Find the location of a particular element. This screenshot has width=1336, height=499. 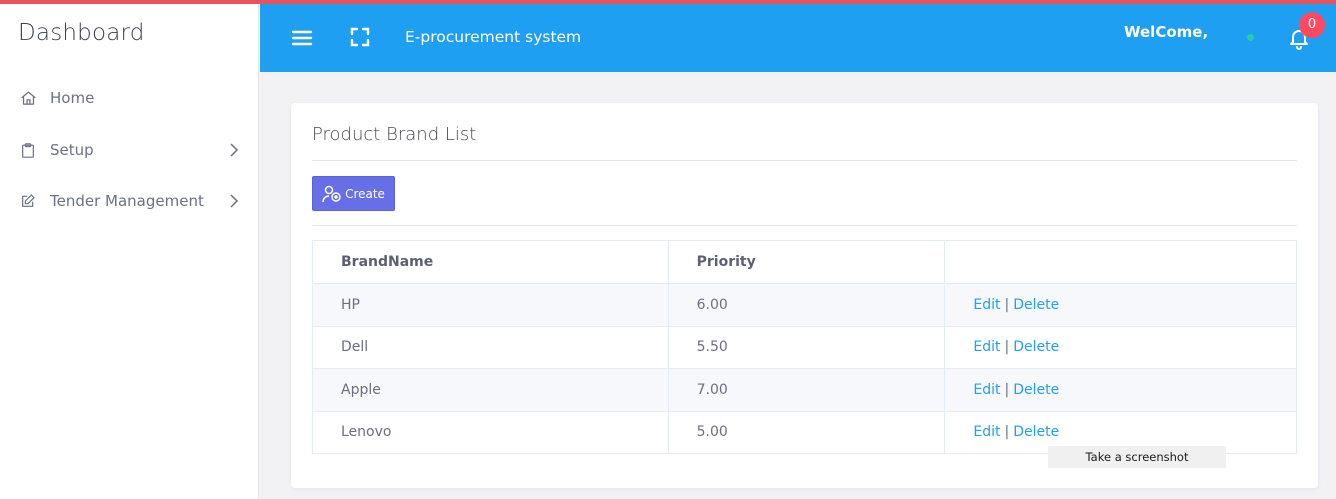

screenshot-tooltip: Take a screenshot is located at coordinates (1137, 457).